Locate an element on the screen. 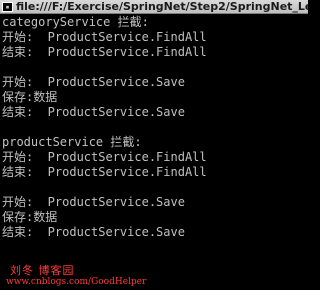 The width and height of the screenshot is (320, 290). console-app-icon: ▪ is located at coordinates (7, 6).